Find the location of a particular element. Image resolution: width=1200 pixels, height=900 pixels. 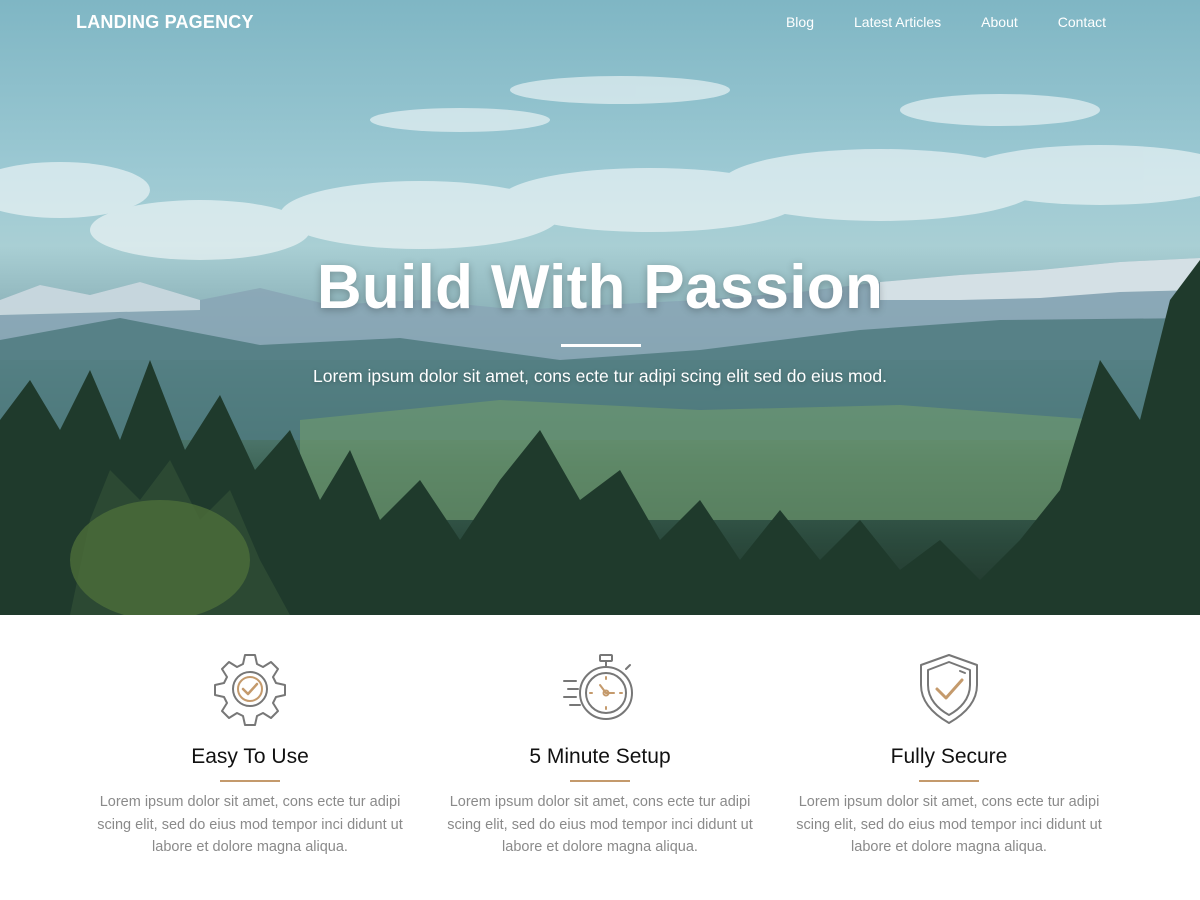

stopwatch-icon is located at coordinates (598, 687).